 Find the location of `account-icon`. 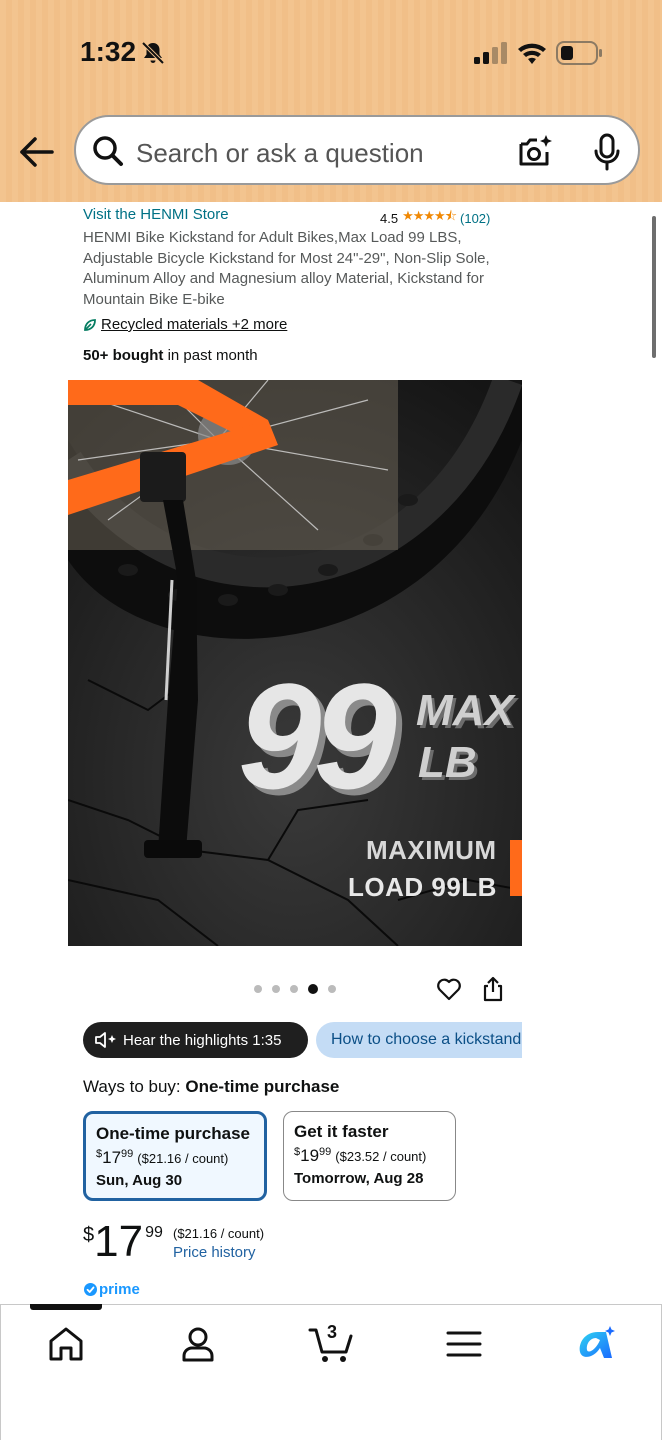

account-icon is located at coordinates (198, 1344).